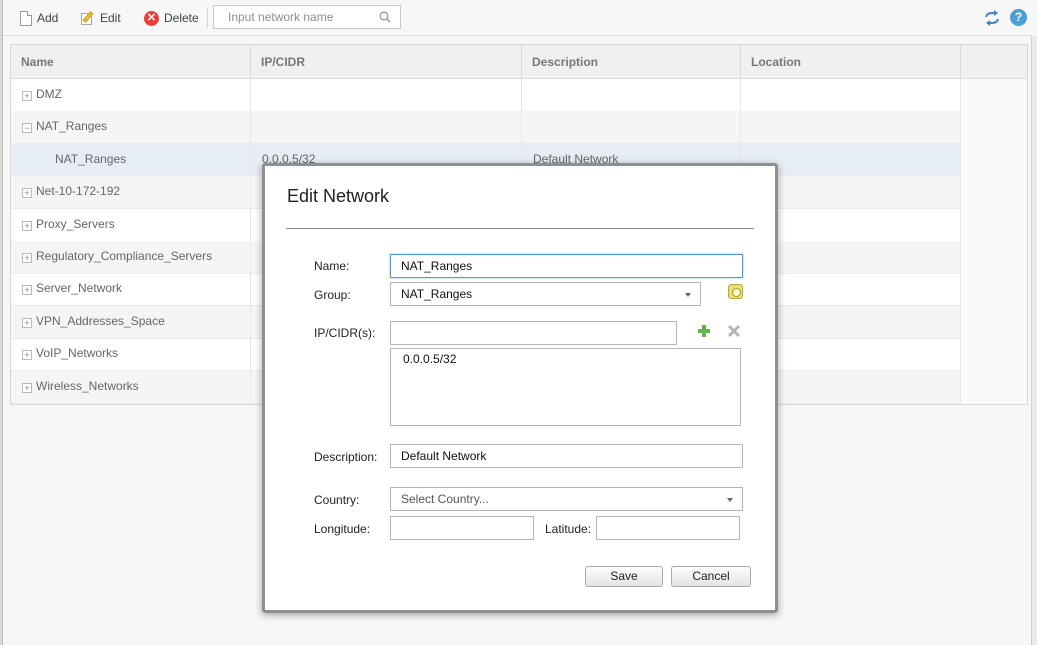 The height and width of the screenshot is (645, 1037). What do you see at coordinates (78, 191) in the screenshot?
I see `cell-text: Net-10-172-192` at bounding box center [78, 191].